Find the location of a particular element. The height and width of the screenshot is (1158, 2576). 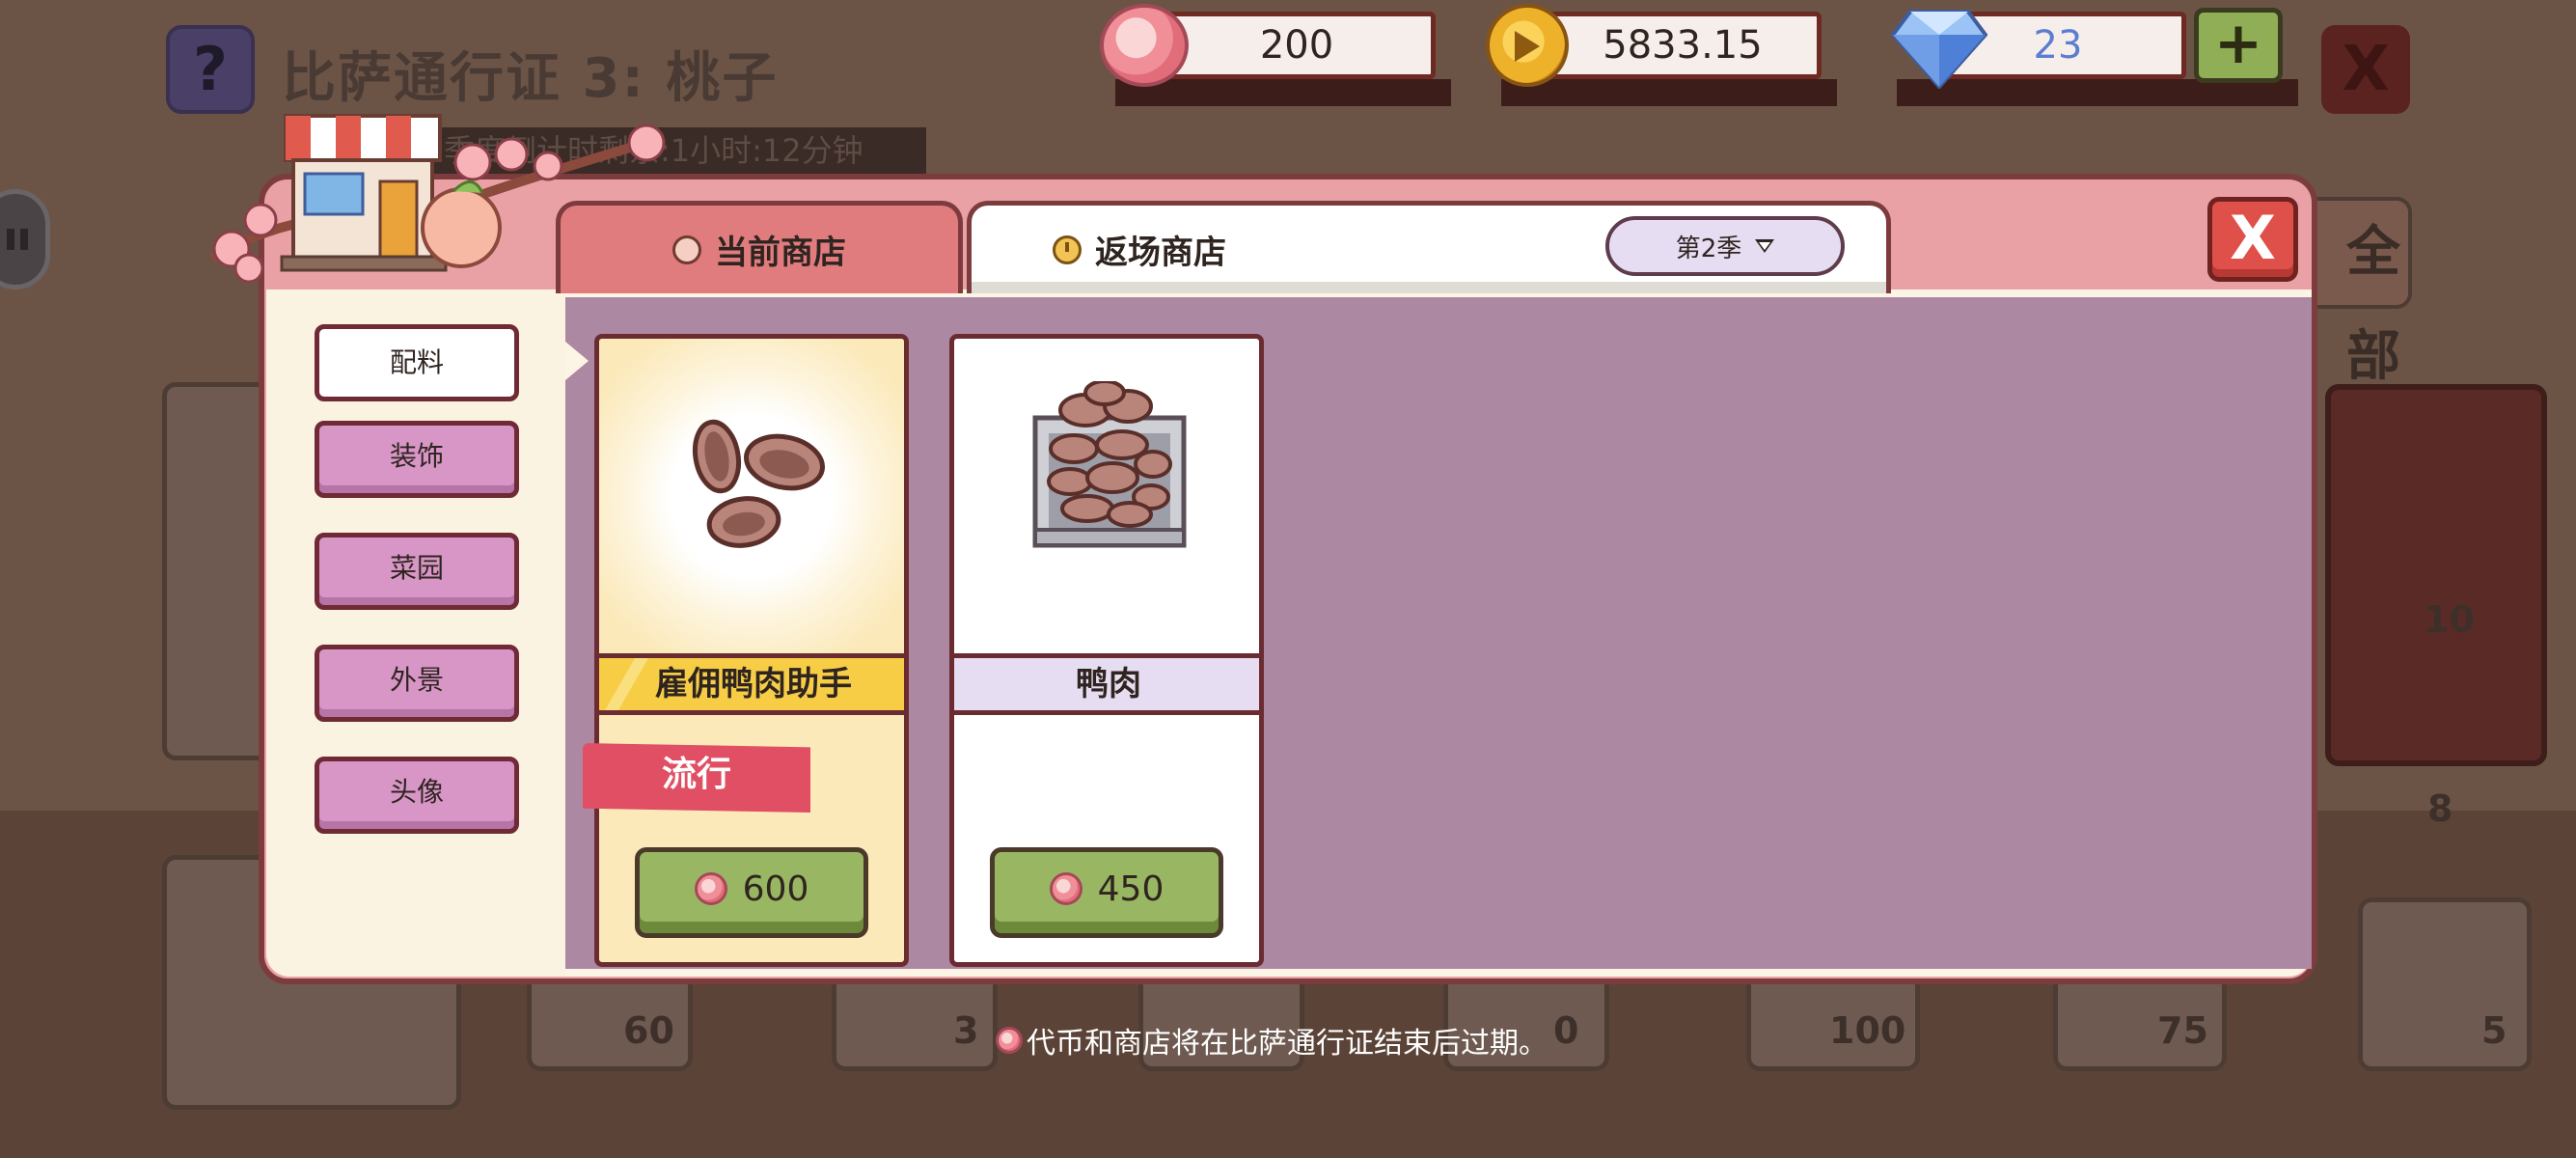

reward-panel is located at coordinates (2436, 575).